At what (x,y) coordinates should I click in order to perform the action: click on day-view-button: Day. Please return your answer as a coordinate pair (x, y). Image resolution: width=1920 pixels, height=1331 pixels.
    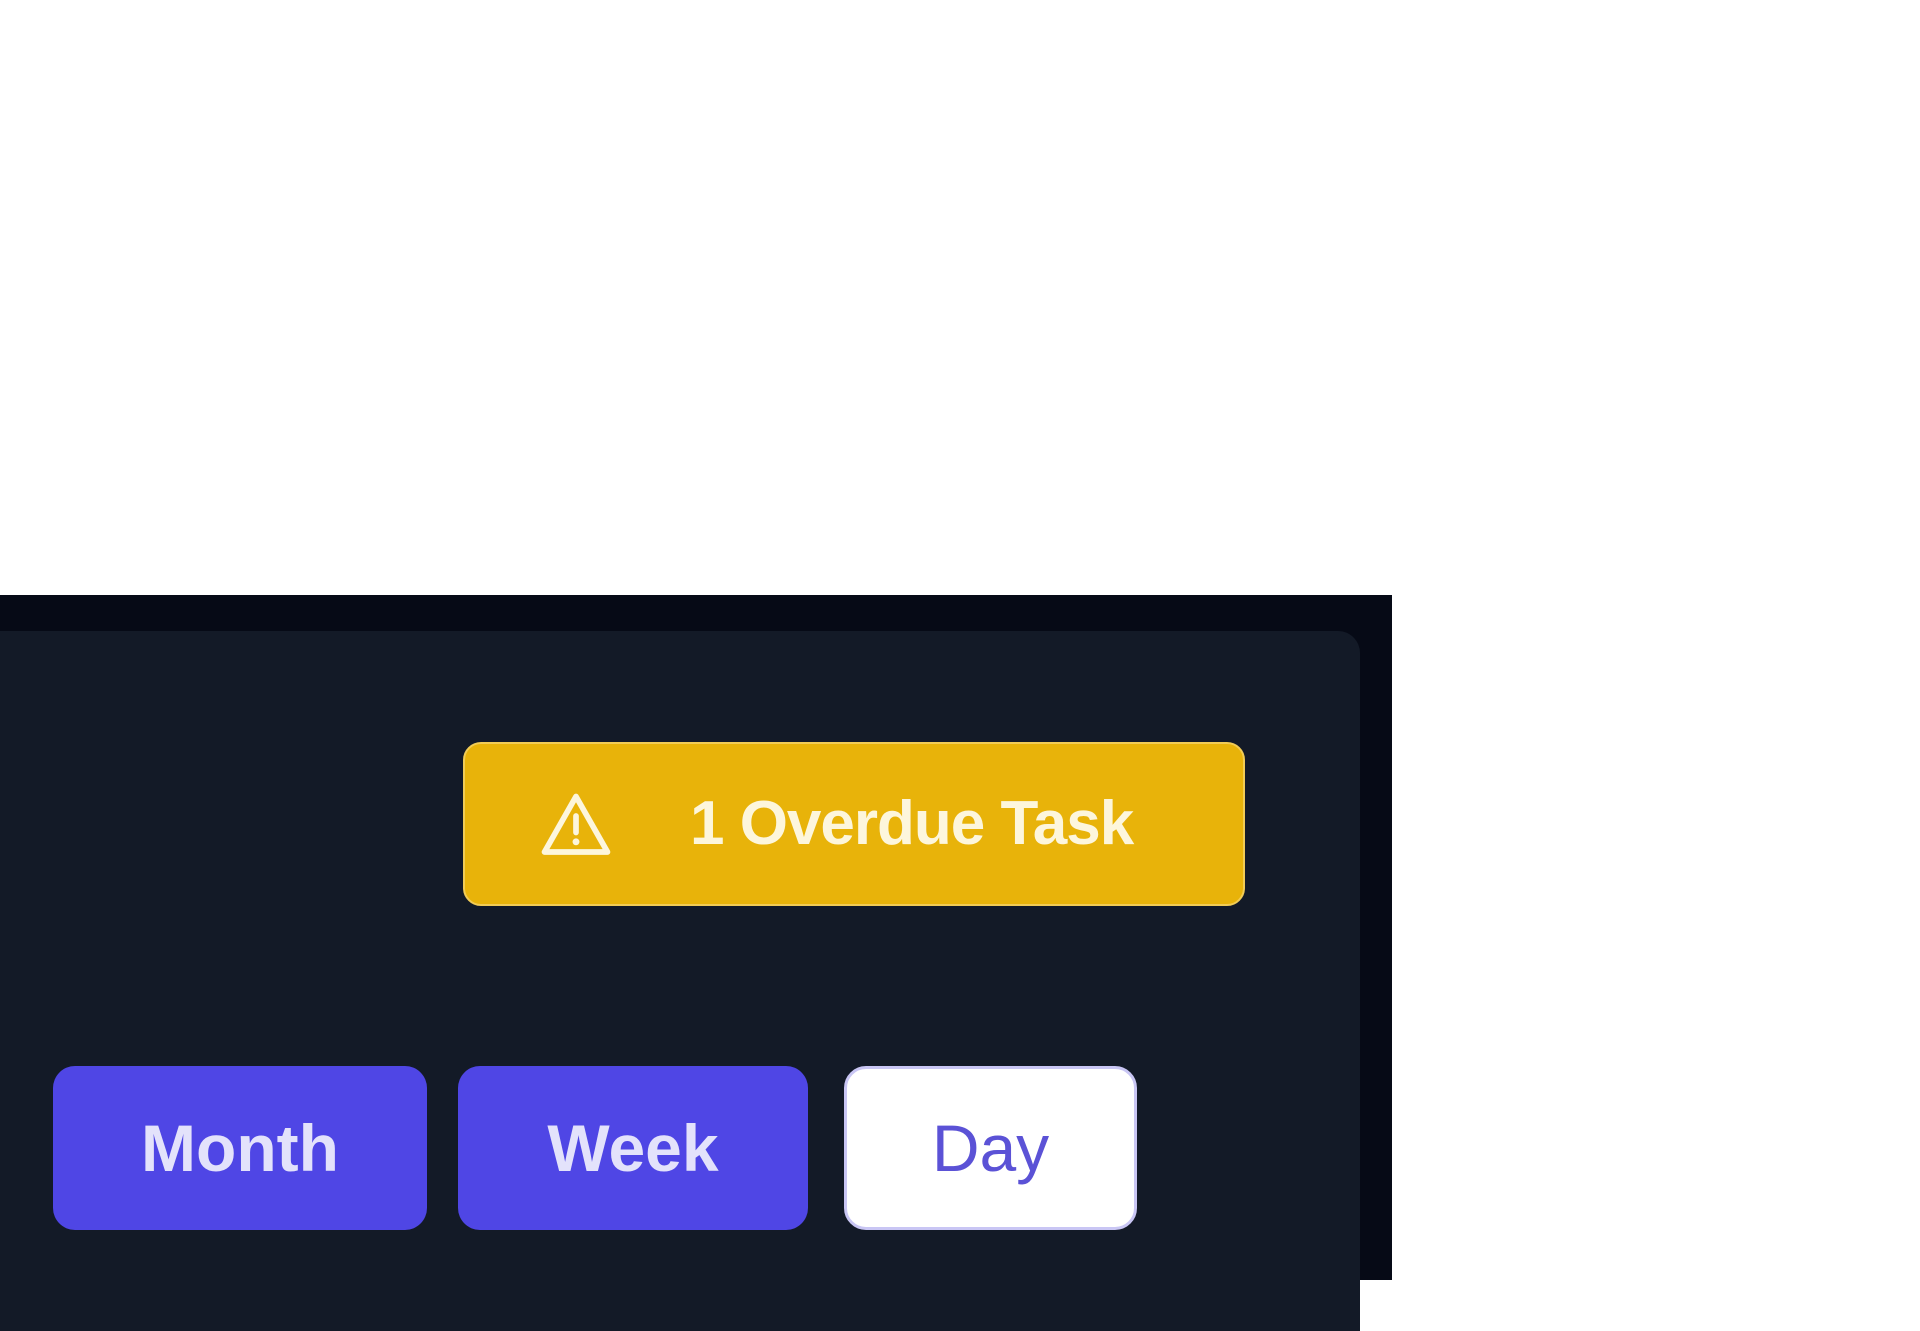
    Looking at the image, I should click on (990, 1148).